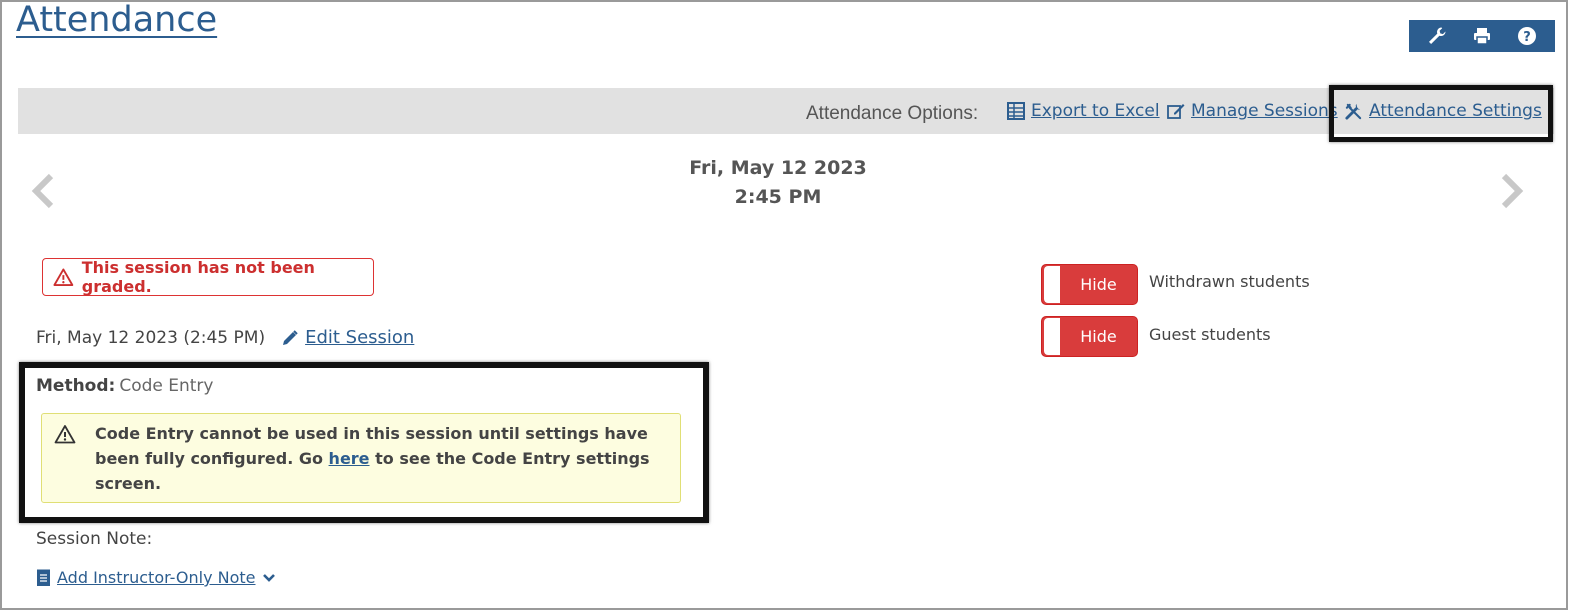 The height and width of the screenshot is (613, 1572). What do you see at coordinates (76, 386) in the screenshot?
I see `method-label: Method:` at bounding box center [76, 386].